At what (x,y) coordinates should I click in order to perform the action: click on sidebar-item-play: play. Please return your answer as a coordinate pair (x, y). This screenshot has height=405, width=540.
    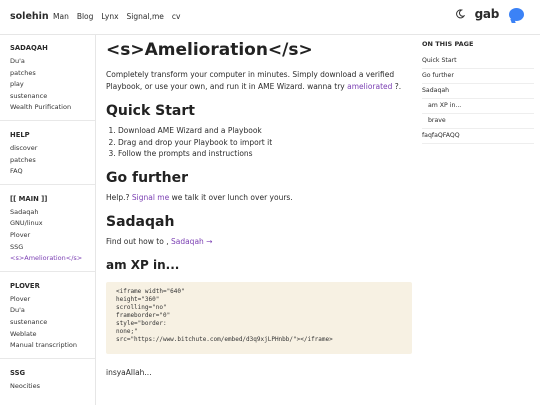
    Looking at the image, I should click on (47, 85).